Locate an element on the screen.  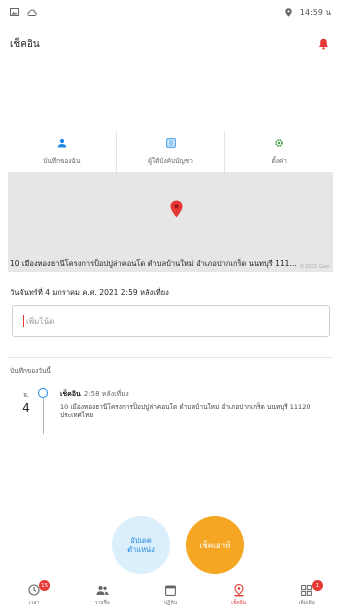
checkout-button: เช็คเอาท์ is located at coordinates (215, 545).